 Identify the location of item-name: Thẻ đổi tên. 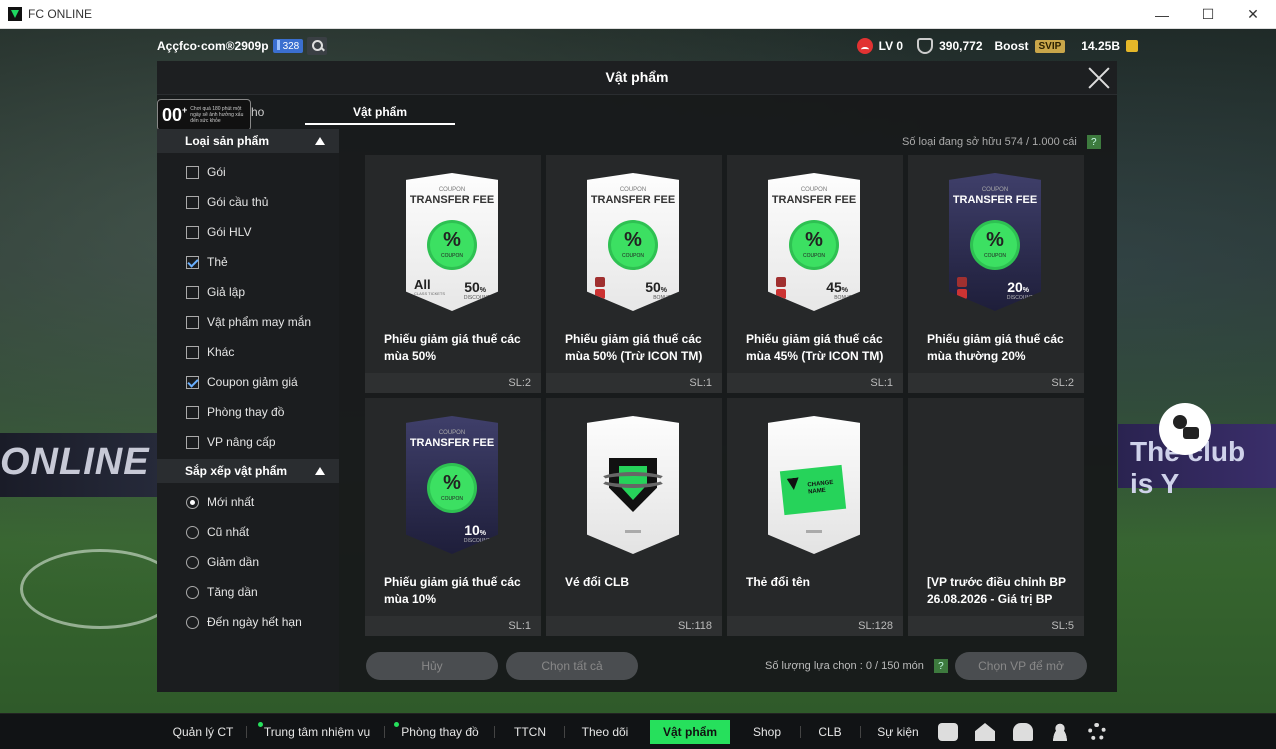
(778, 582).